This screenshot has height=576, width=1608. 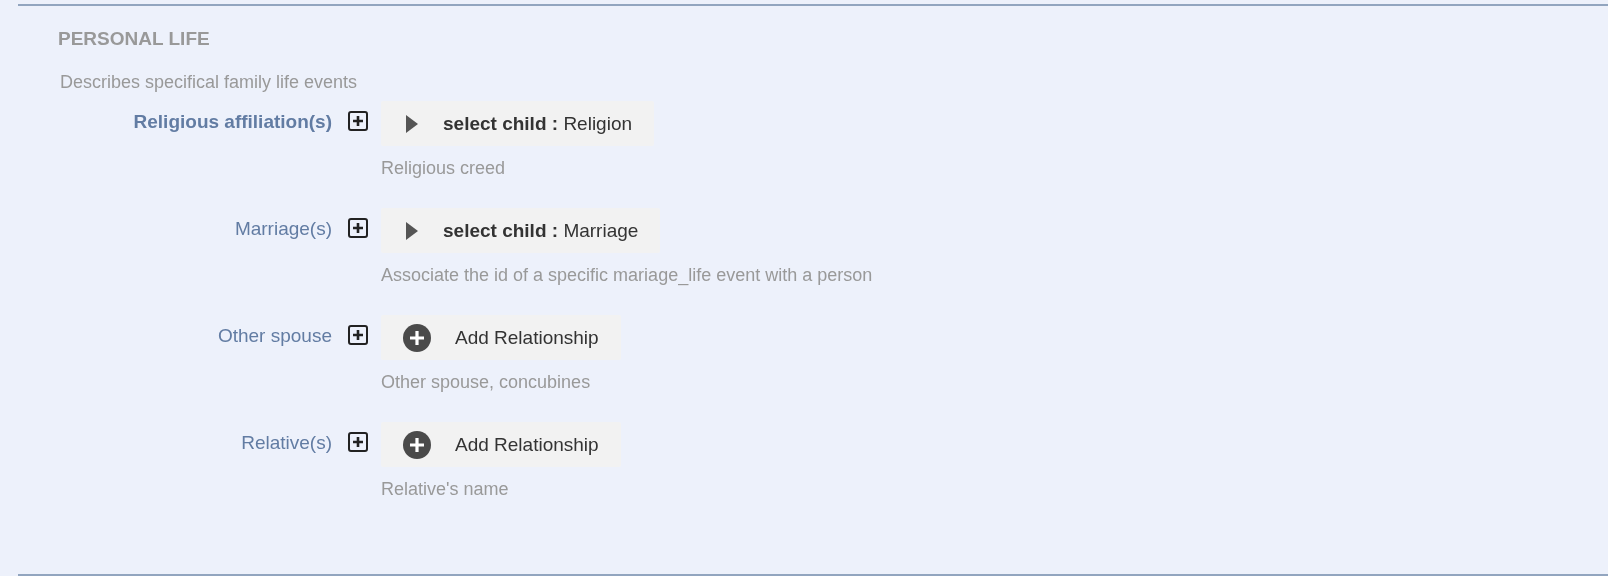 What do you see at coordinates (627, 275) in the screenshot?
I see `help-text: Associate the id of a specific mariage_life event with a person` at bounding box center [627, 275].